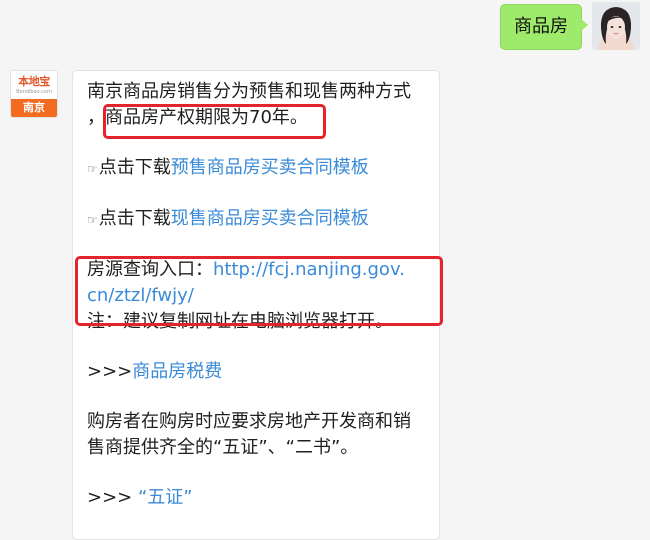 Image resolution: width=650 pixels, height=540 pixels. Describe the element at coordinates (240, 321) in the screenshot. I see `browser-note: 注：建议复制网址在电脑浏览器打开。` at that location.